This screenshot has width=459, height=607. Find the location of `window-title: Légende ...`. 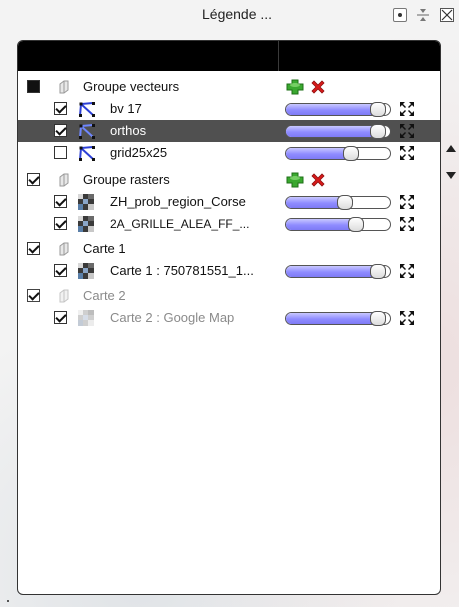

window-title: Légende ... is located at coordinates (237, 14).